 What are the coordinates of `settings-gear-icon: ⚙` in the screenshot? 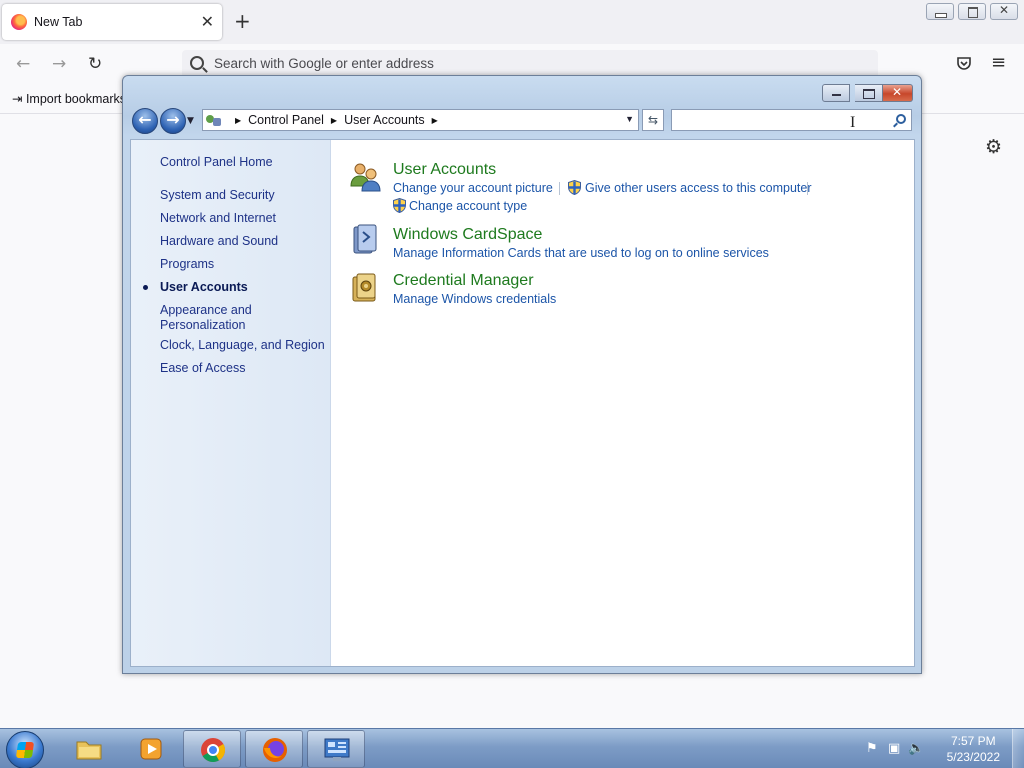 It's located at (993, 147).